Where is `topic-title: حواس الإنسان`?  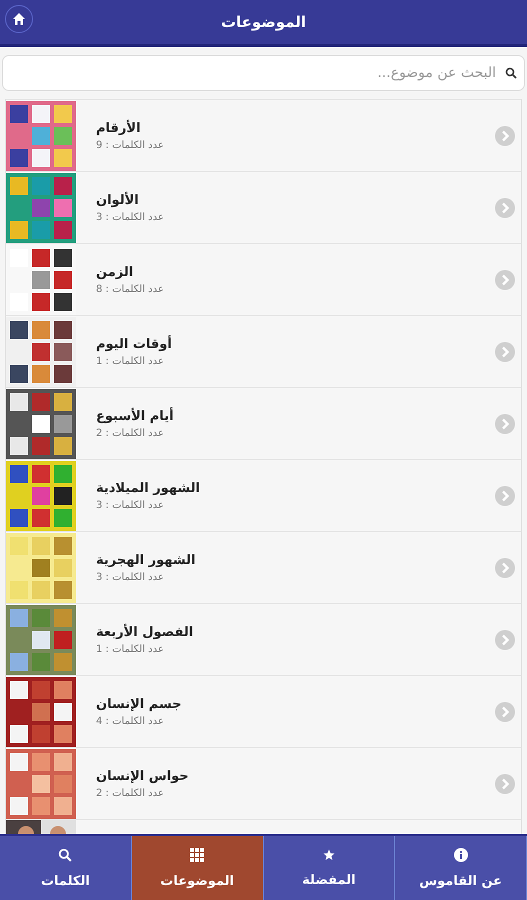
topic-title: حواس الإنسان is located at coordinates (142, 776).